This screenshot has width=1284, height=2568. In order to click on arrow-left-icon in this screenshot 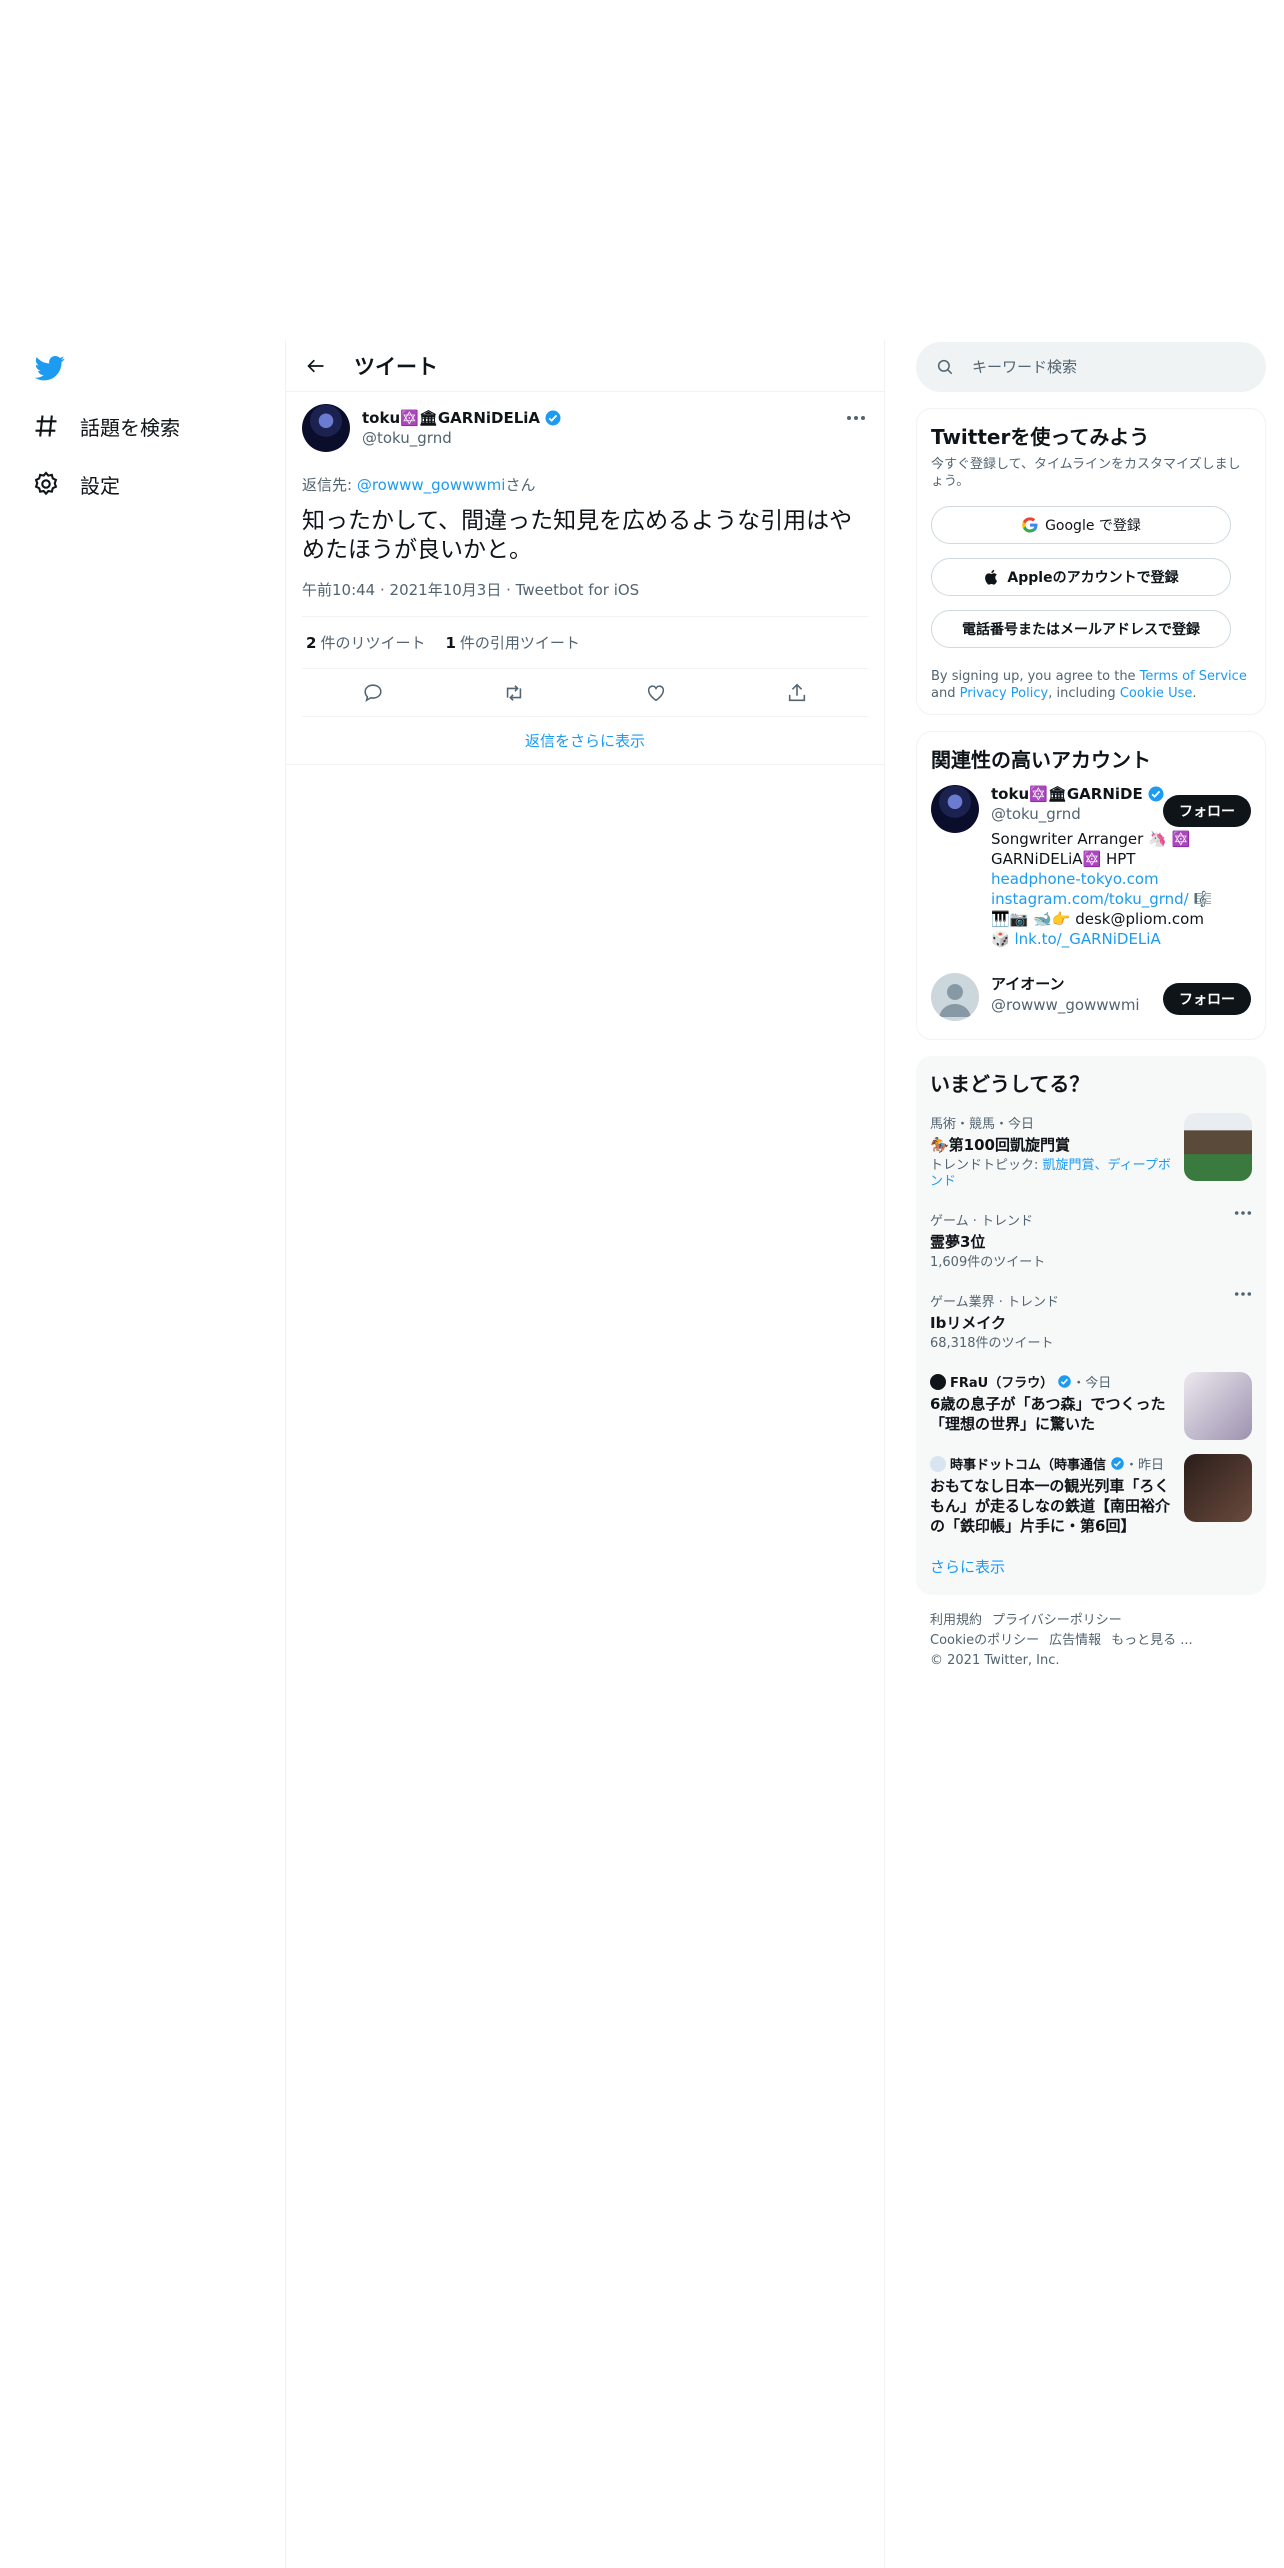, I will do `click(315, 365)`.